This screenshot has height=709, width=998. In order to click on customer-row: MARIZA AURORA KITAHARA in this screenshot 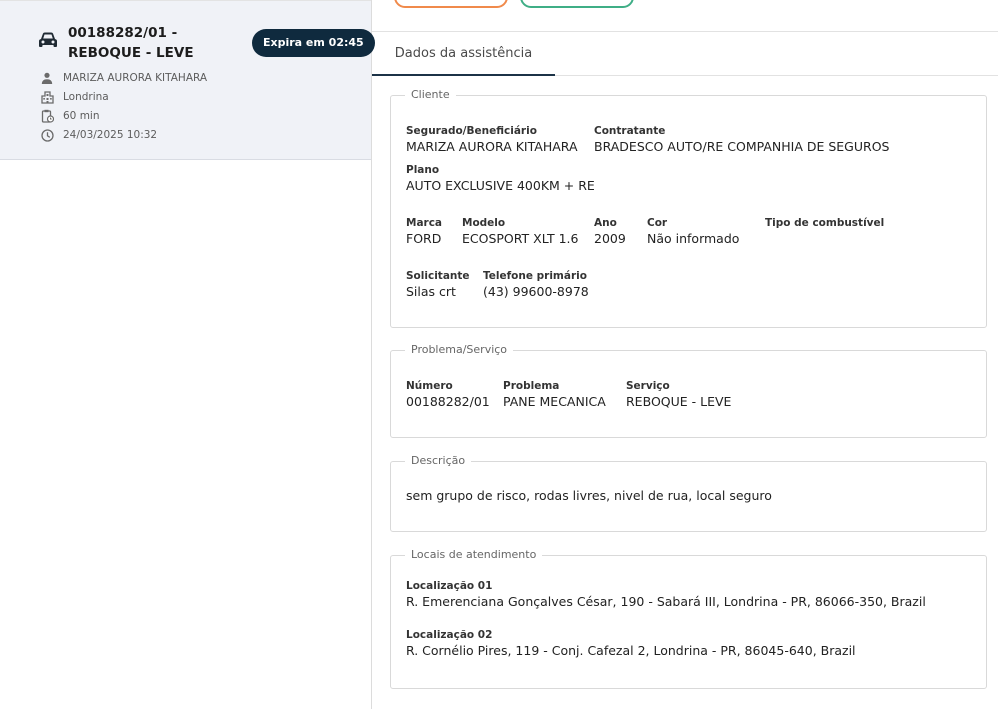, I will do `click(123, 78)`.